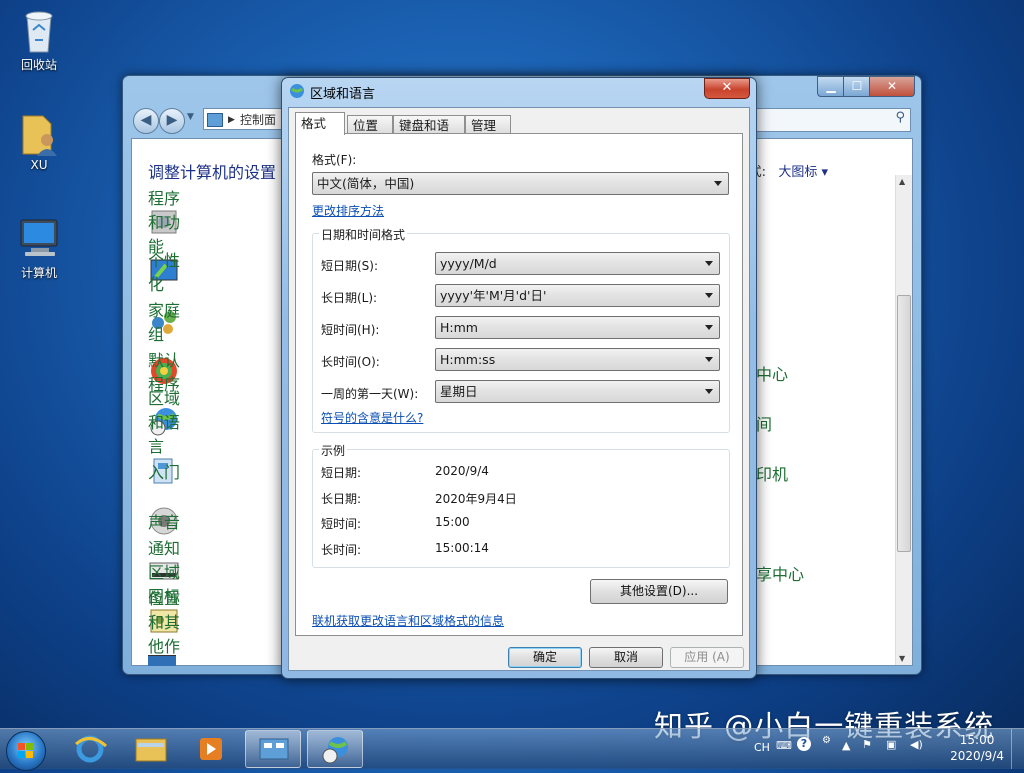 This screenshot has height=773, width=1024. I want to click on language-indicator: CH, so click(762, 747).